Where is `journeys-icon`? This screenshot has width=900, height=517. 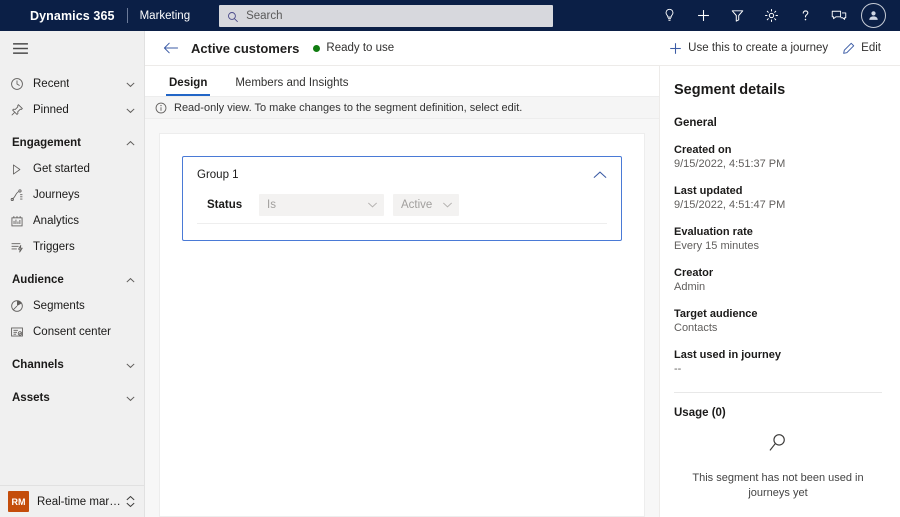
journeys-icon is located at coordinates (19, 195).